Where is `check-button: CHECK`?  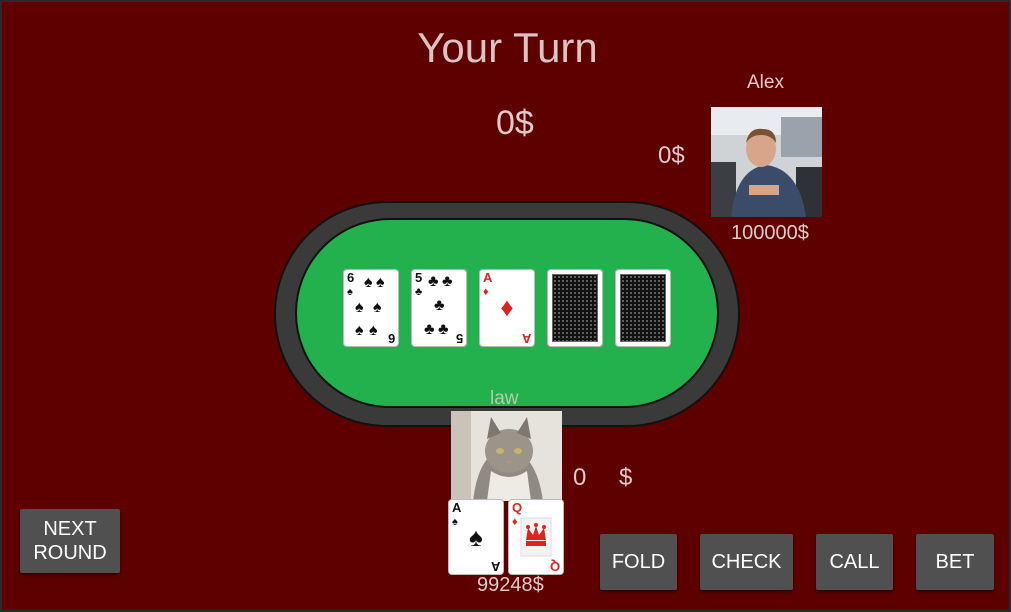
check-button: CHECK is located at coordinates (746, 562).